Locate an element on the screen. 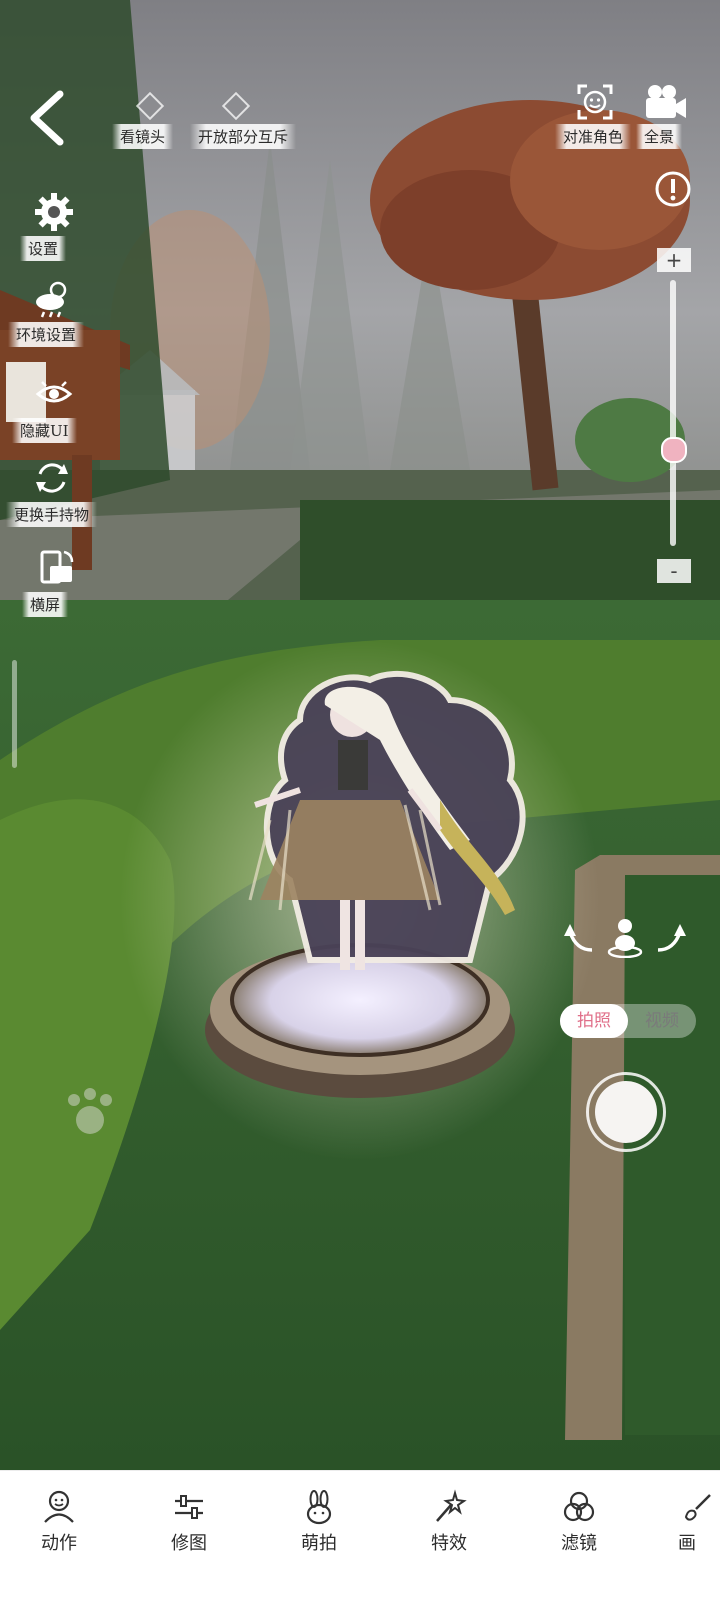  tab-brush: 画 is located at coordinates (692, 1522).